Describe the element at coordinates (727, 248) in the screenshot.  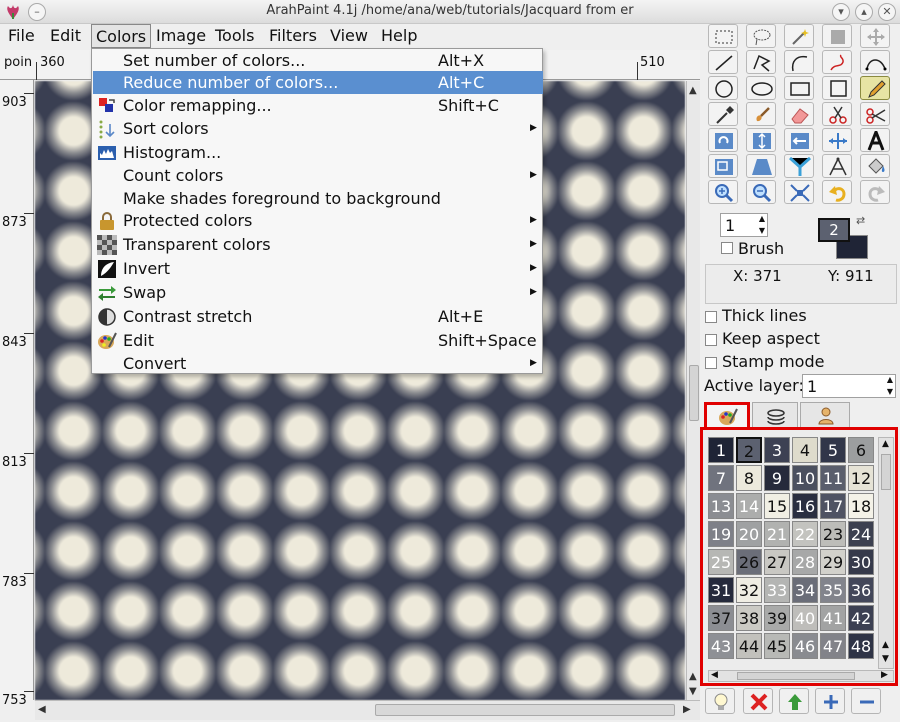
I see `brush-checkbox` at that location.